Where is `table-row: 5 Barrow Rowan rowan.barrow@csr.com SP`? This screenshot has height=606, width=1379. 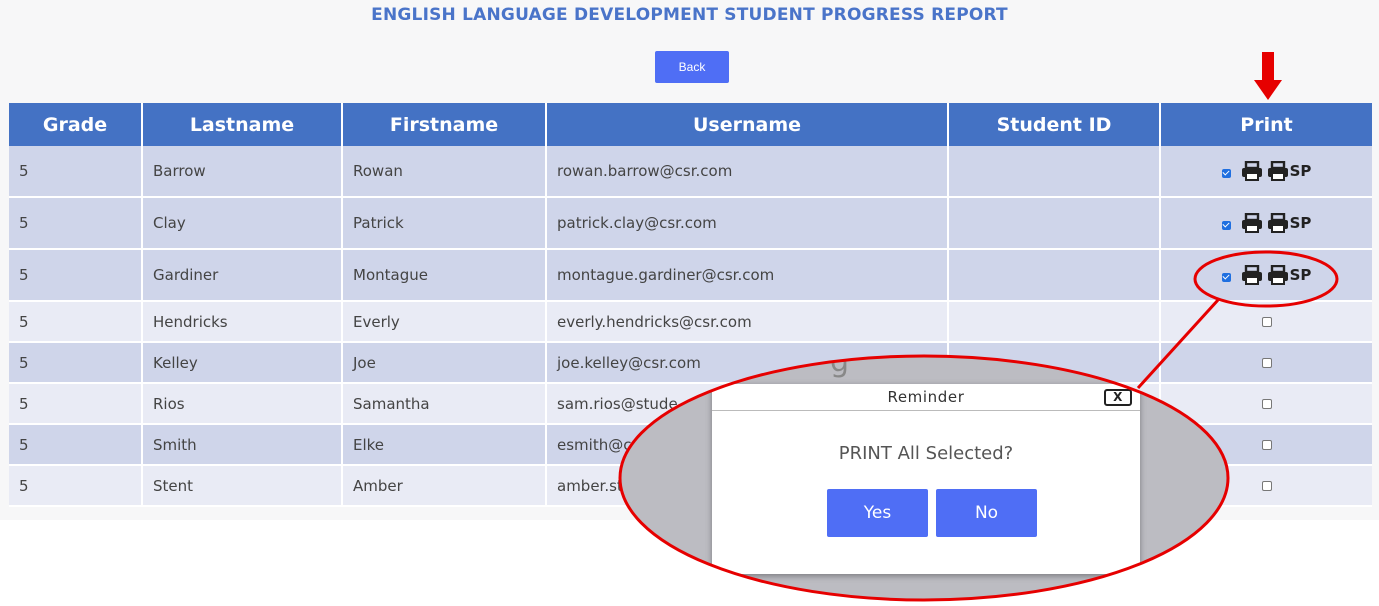 table-row: 5 Barrow Rowan rowan.barrow@csr.com SP is located at coordinates (690, 172).